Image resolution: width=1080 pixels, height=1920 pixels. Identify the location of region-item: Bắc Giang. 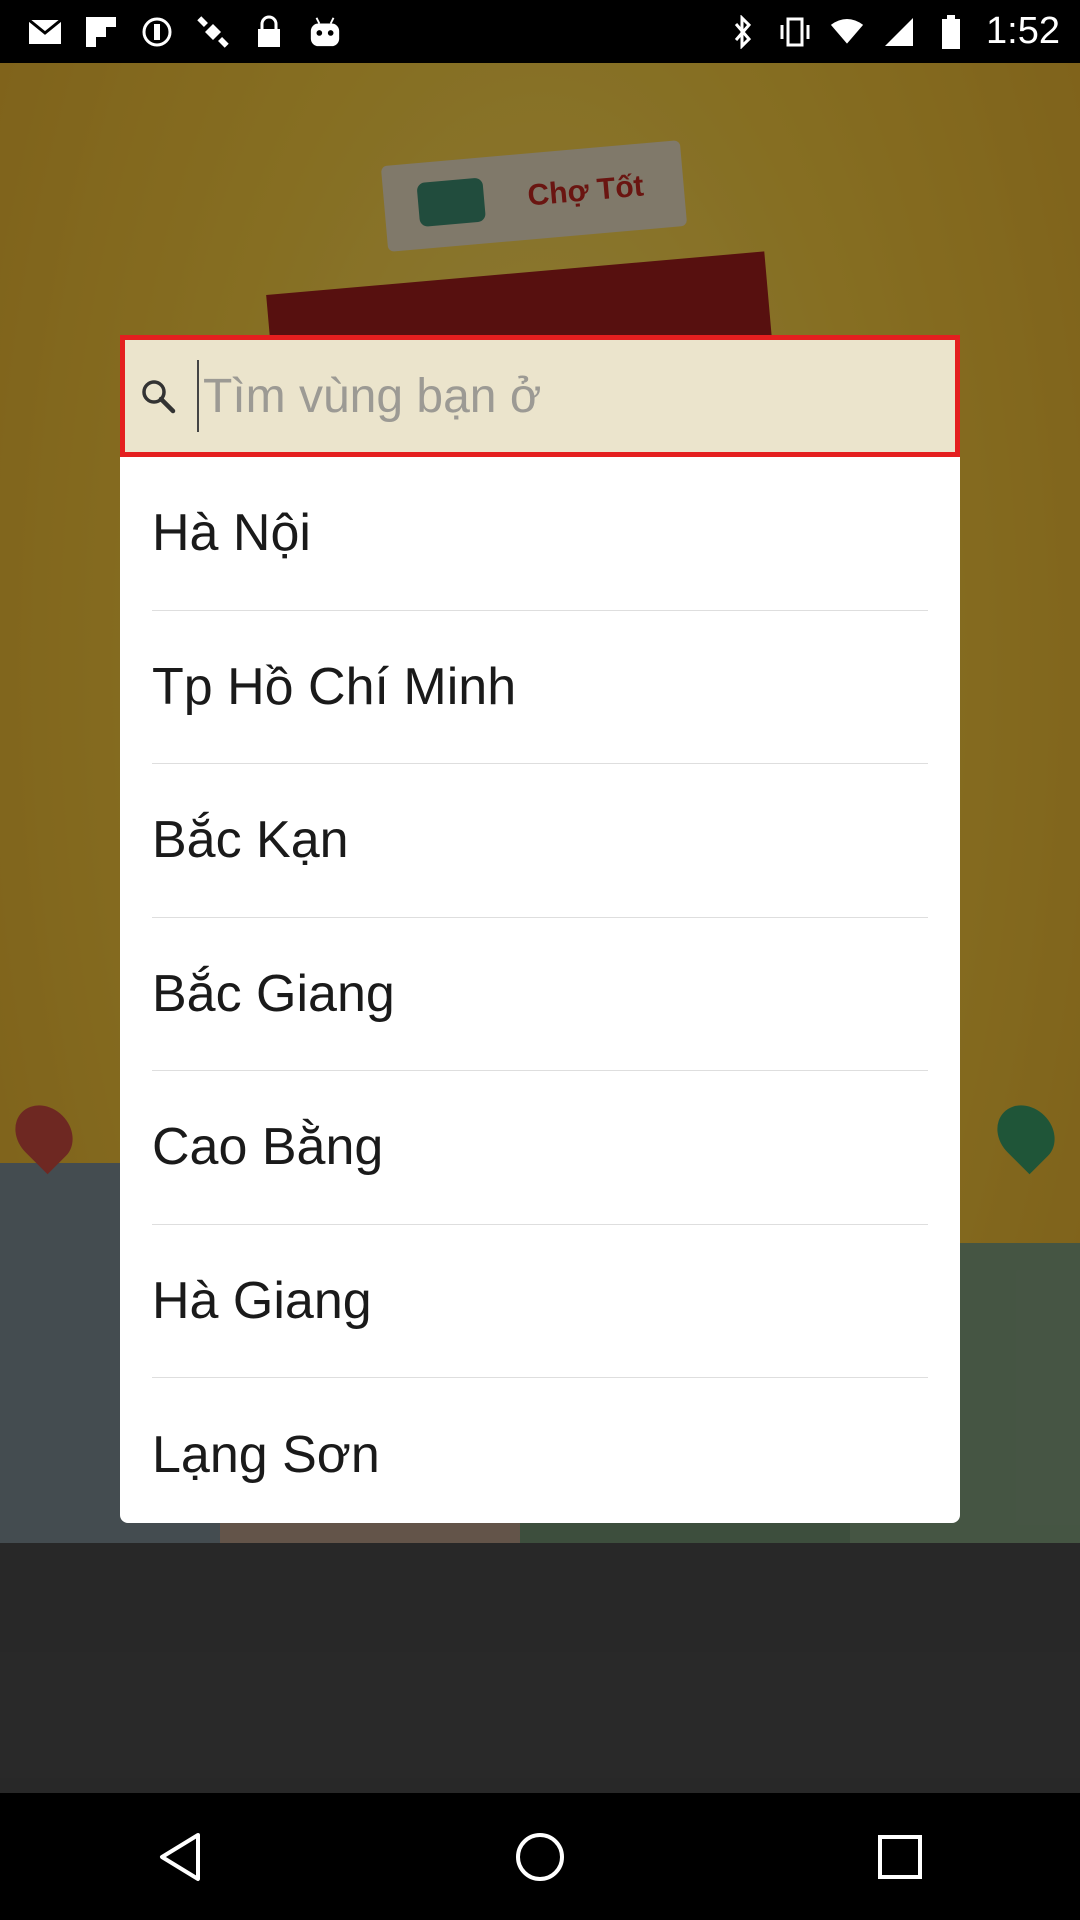
(540, 994).